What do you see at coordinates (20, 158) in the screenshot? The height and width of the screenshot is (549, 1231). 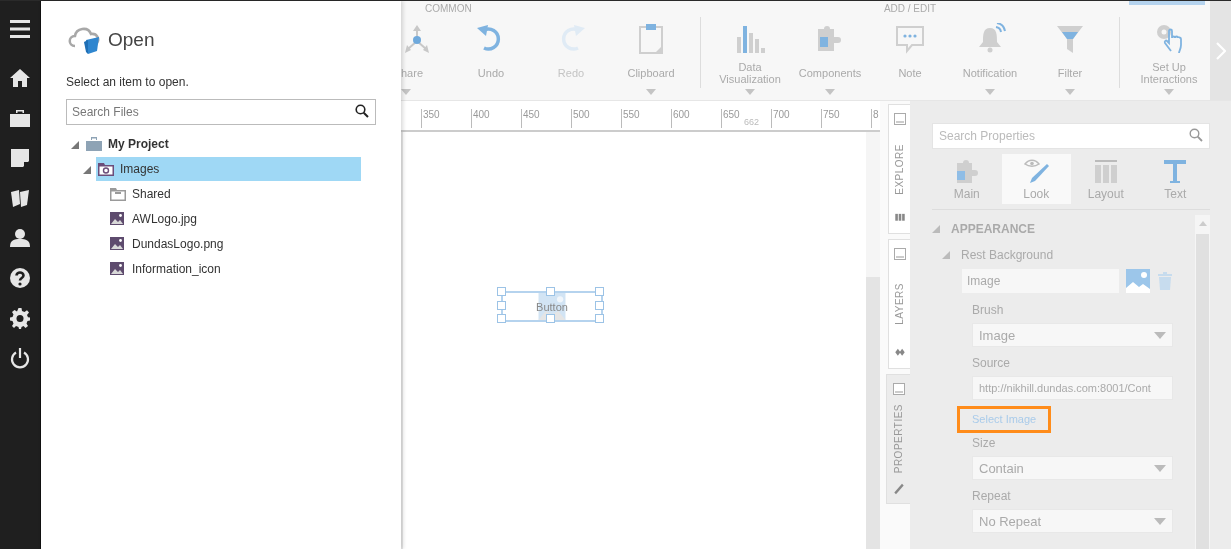 I see `note-icon` at bounding box center [20, 158].